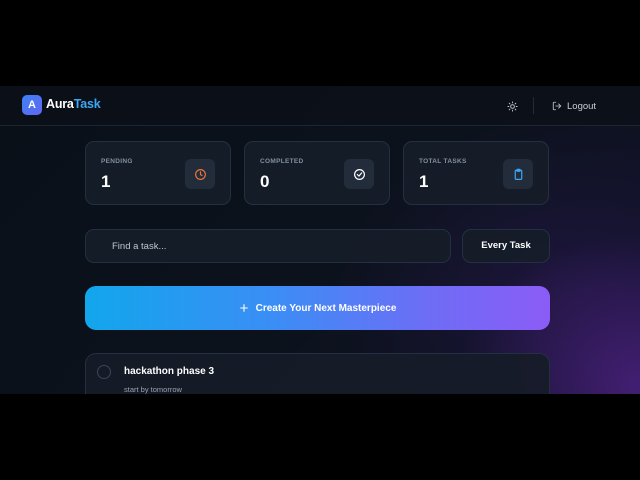 This screenshot has width=640, height=480. Describe the element at coordinates (169, 371) in the screenshot. I see `task-title: hackathon phase 3` at that location.